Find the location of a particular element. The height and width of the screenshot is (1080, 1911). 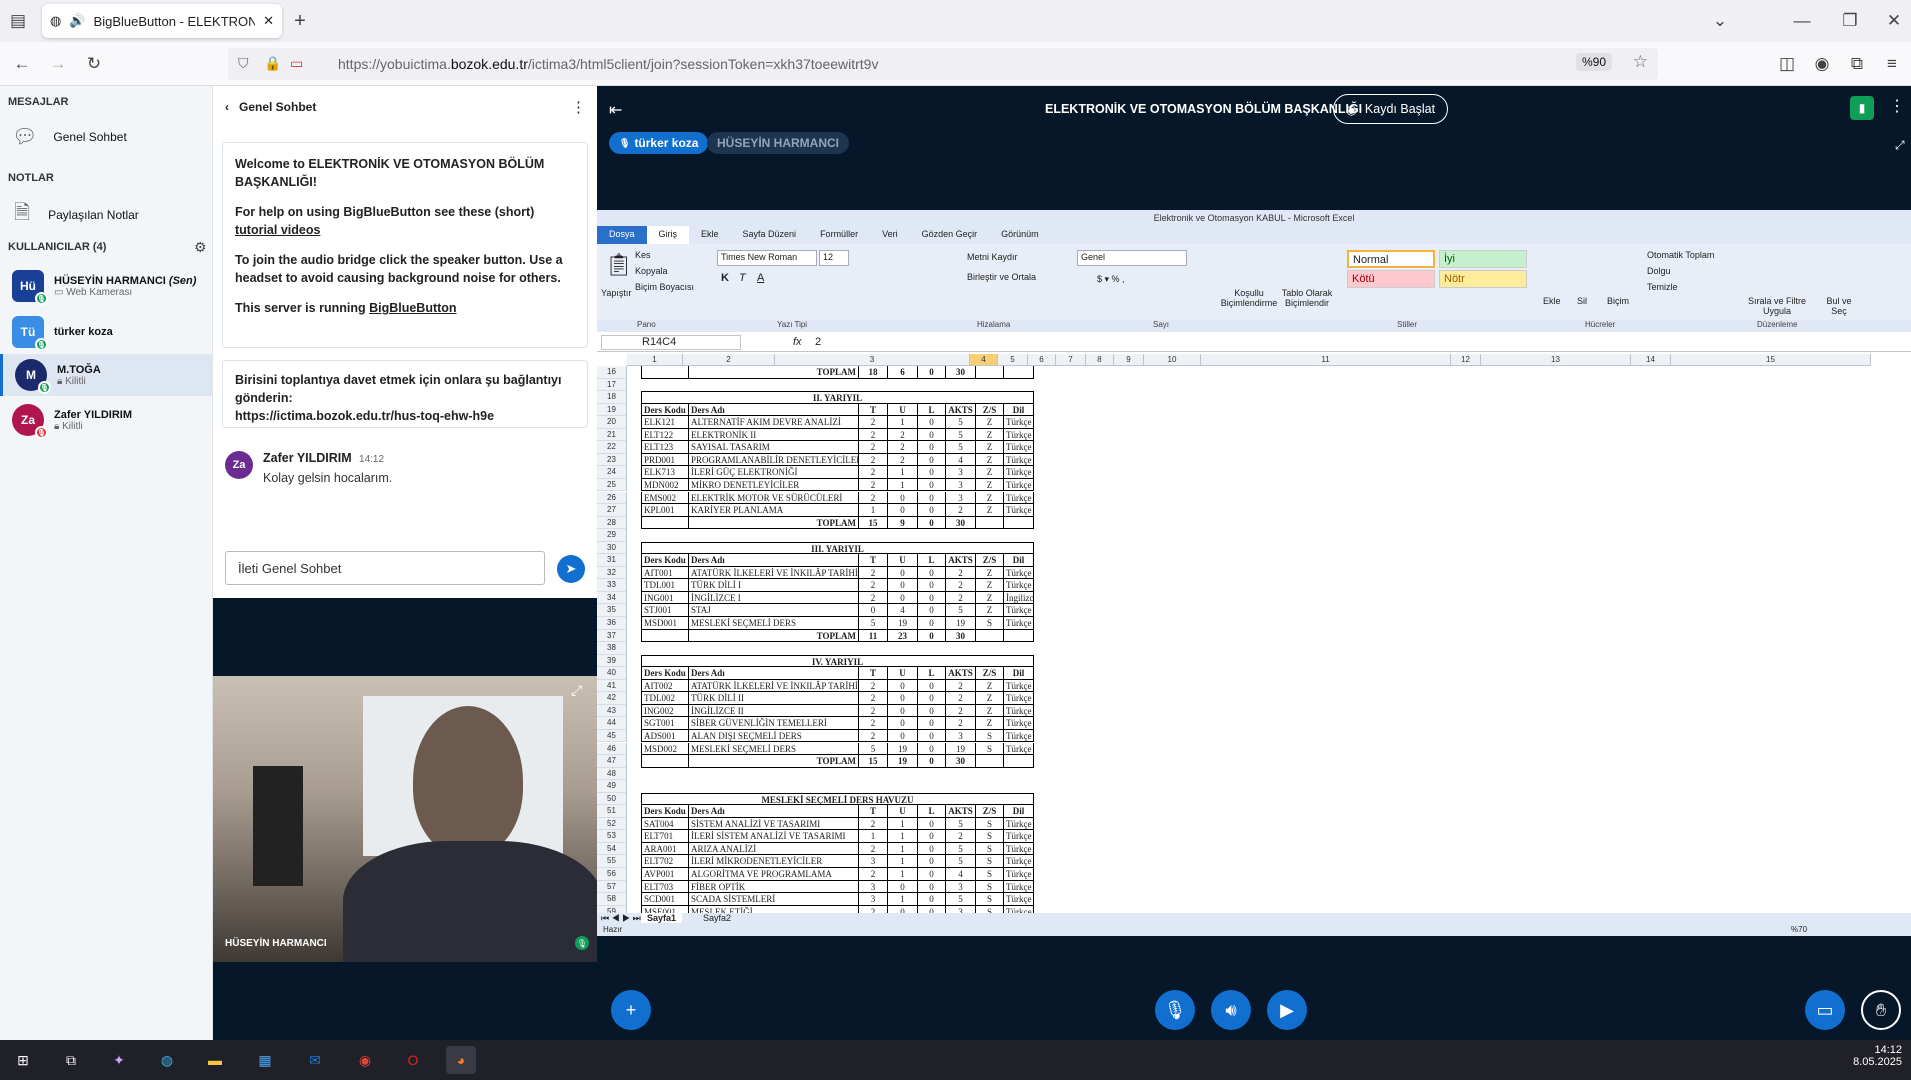

table-header-cell: T is located at coordinates (873, 811).